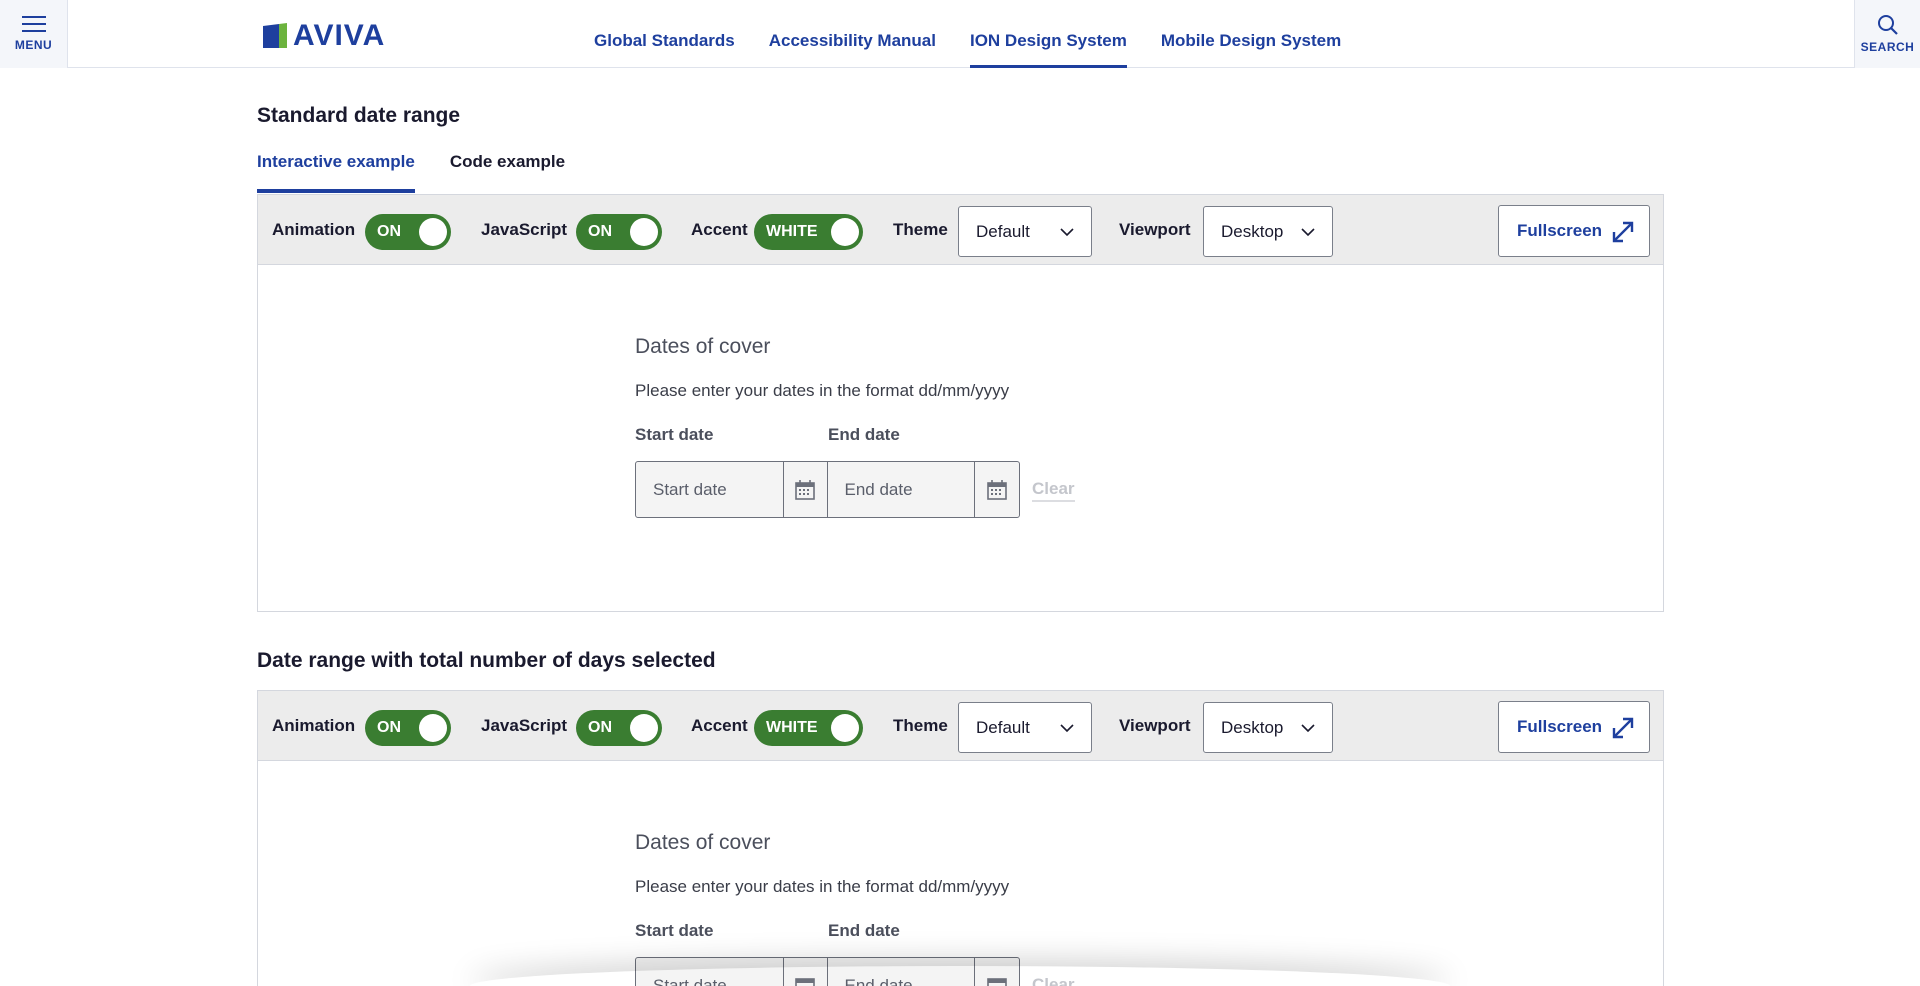 This screenshot has height=986, width=1920. I want to click on nav-mobile-design-system: Mobile Design System, so click(1251, 34).